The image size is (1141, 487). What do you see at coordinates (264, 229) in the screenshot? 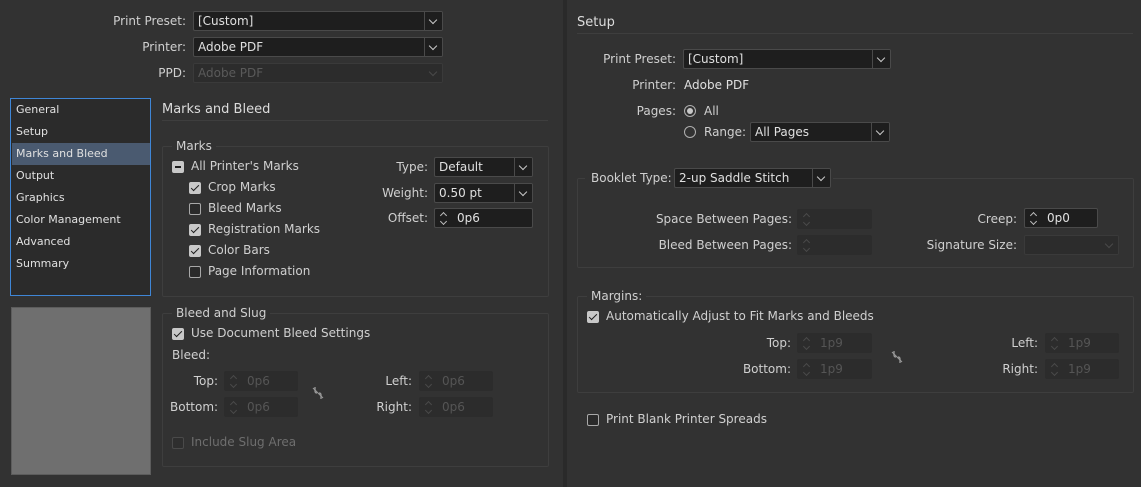
I see `registration-marks-label: Registration Marks` at bounding box center [264, 229].